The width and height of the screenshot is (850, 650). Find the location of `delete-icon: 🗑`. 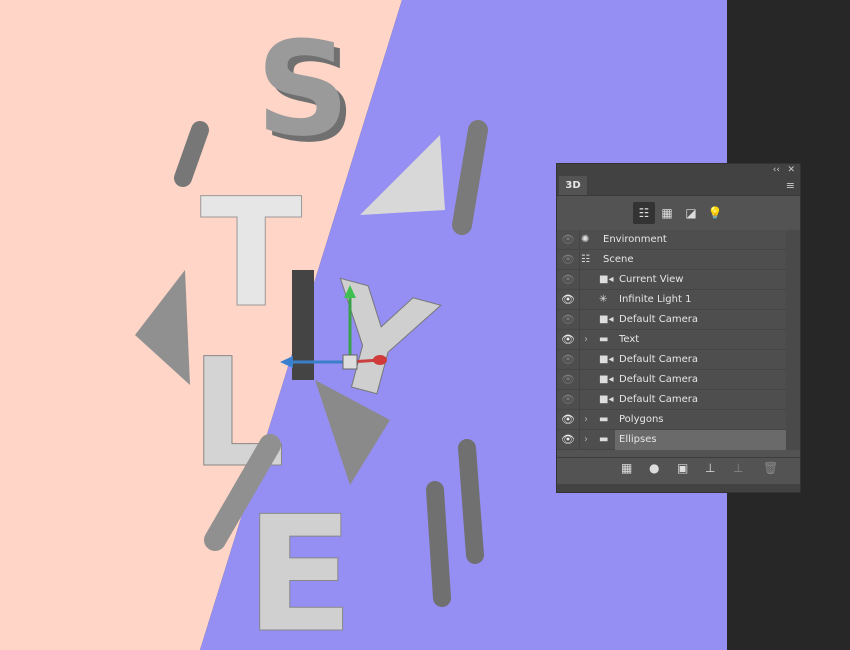

delete-icon: 🗑 is located at coordinates (771, 468).